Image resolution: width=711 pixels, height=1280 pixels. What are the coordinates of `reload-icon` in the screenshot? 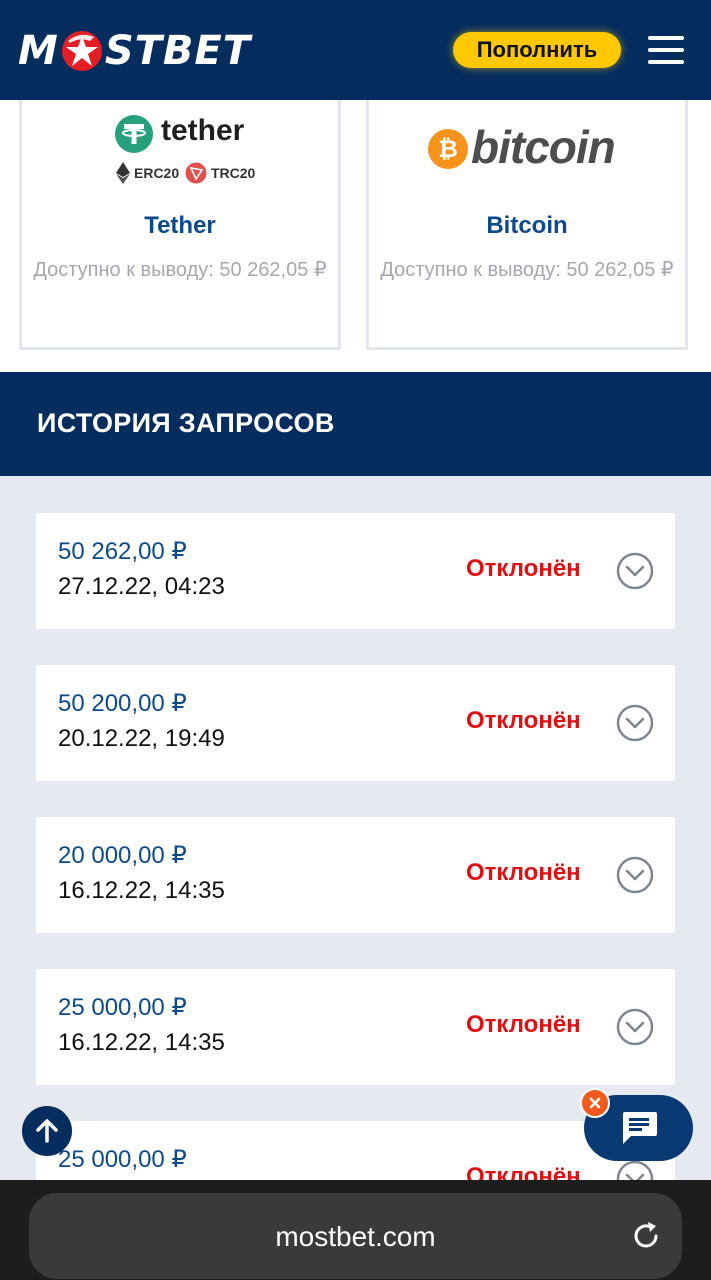 It's located at (646, 1236).